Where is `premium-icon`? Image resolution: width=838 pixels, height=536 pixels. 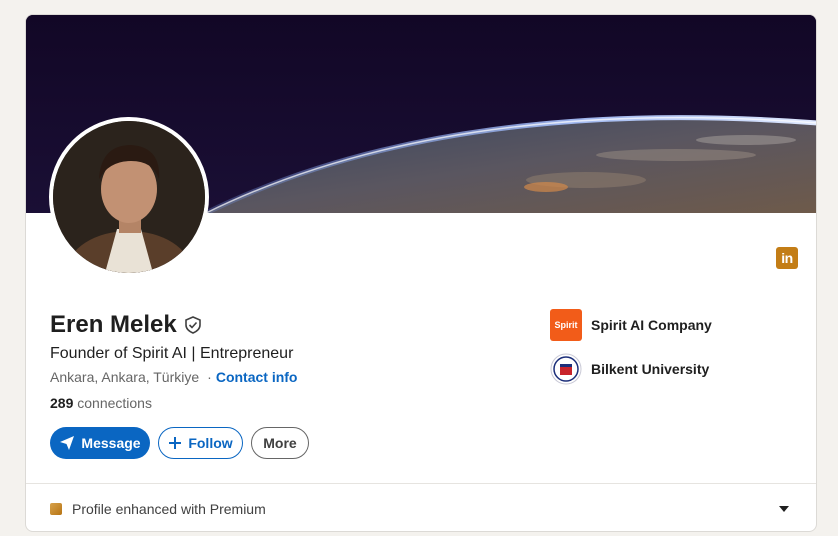 premium-icon is located at coordinates (56, 509).